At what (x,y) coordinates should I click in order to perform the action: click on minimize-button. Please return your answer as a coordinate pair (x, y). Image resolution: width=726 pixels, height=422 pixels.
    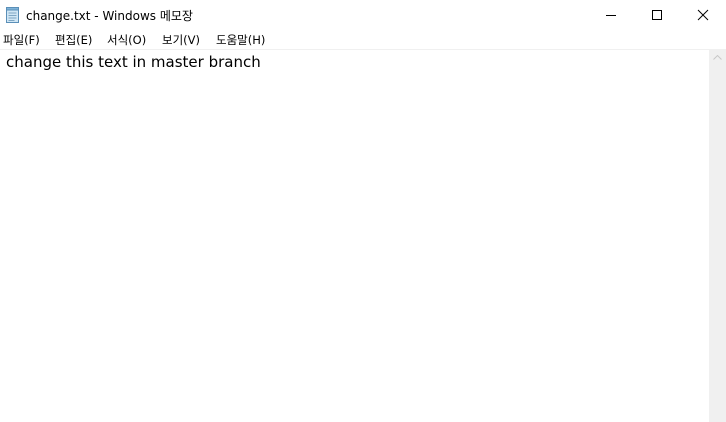
    Looking at the image, I should click on (611, 15).